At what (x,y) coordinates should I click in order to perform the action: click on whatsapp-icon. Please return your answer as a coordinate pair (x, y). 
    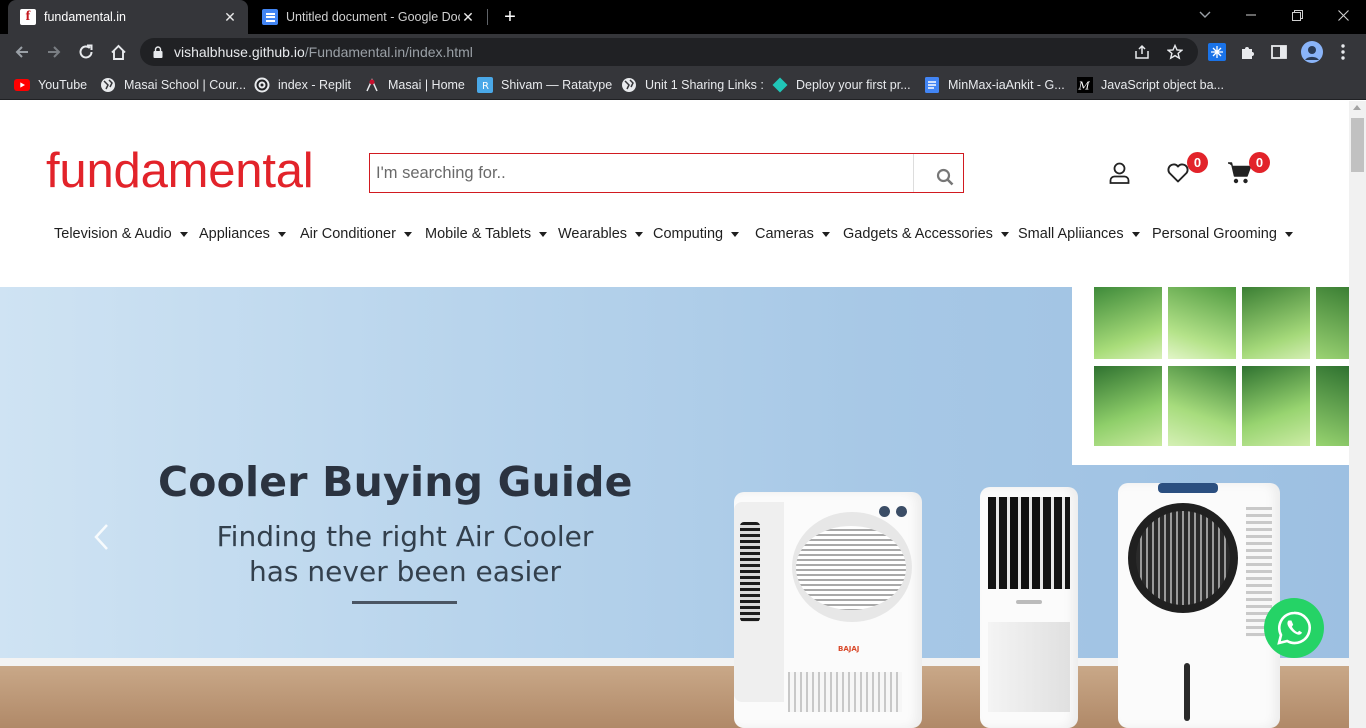
    Looking at the image, I should click on (1294, 628).